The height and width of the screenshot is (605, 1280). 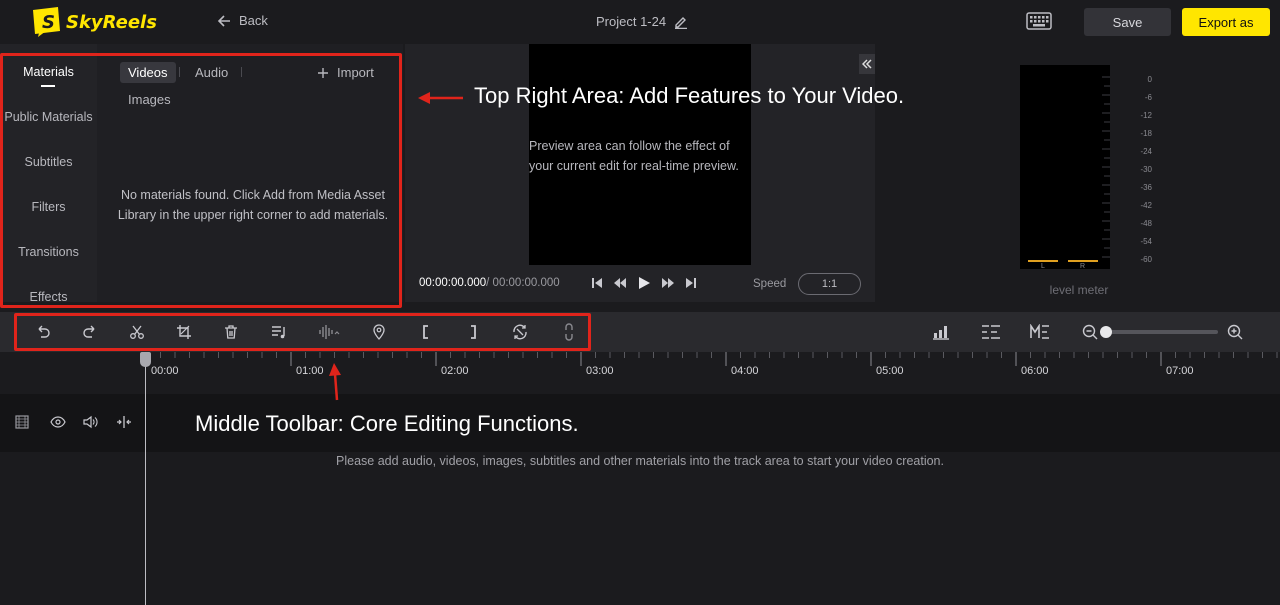 I want to click on volume-icon, so click(x=91, y=422).